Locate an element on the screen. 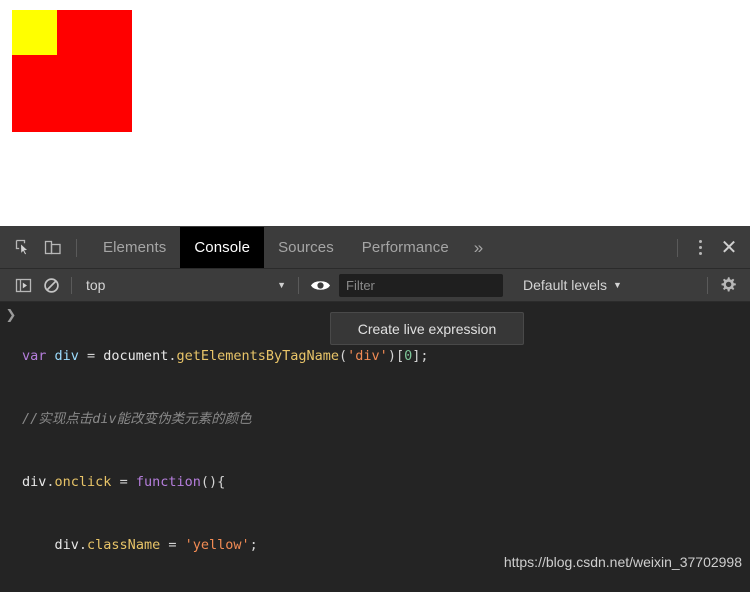 The height and width of the screenshot is (592, 750). close-icon: ✕ is located at coordinates (729, 248).